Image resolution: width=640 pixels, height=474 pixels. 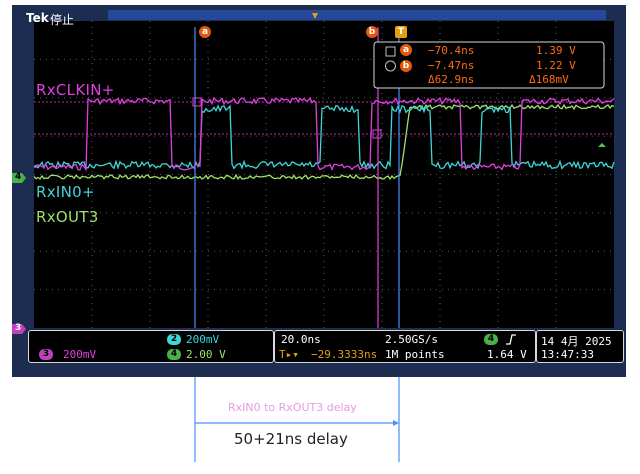 I want to click on annotation-delay-value: 50+21ns delay, so click(x=291, y=439).